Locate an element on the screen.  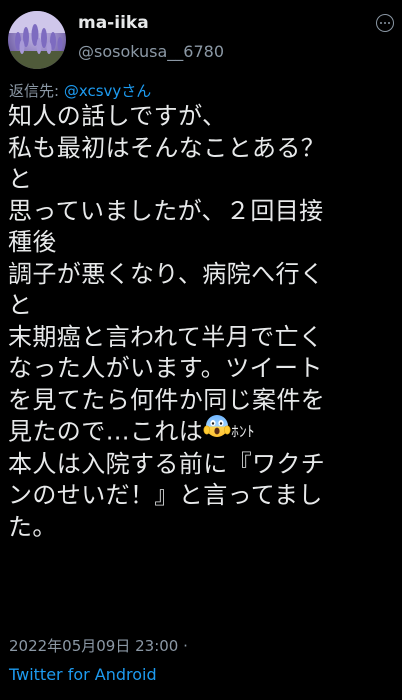
tweet-timestamp: 2022年05月09日 23:00 · is located at coordinates (98, 645).